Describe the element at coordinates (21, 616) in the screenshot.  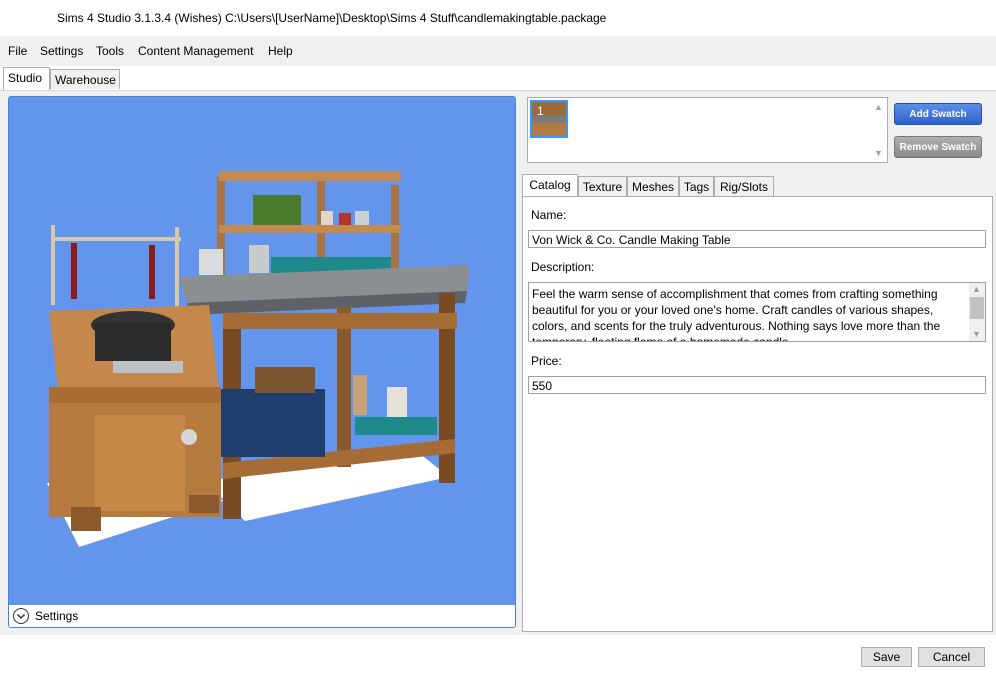
I see `chevron-down-icon` at that location.